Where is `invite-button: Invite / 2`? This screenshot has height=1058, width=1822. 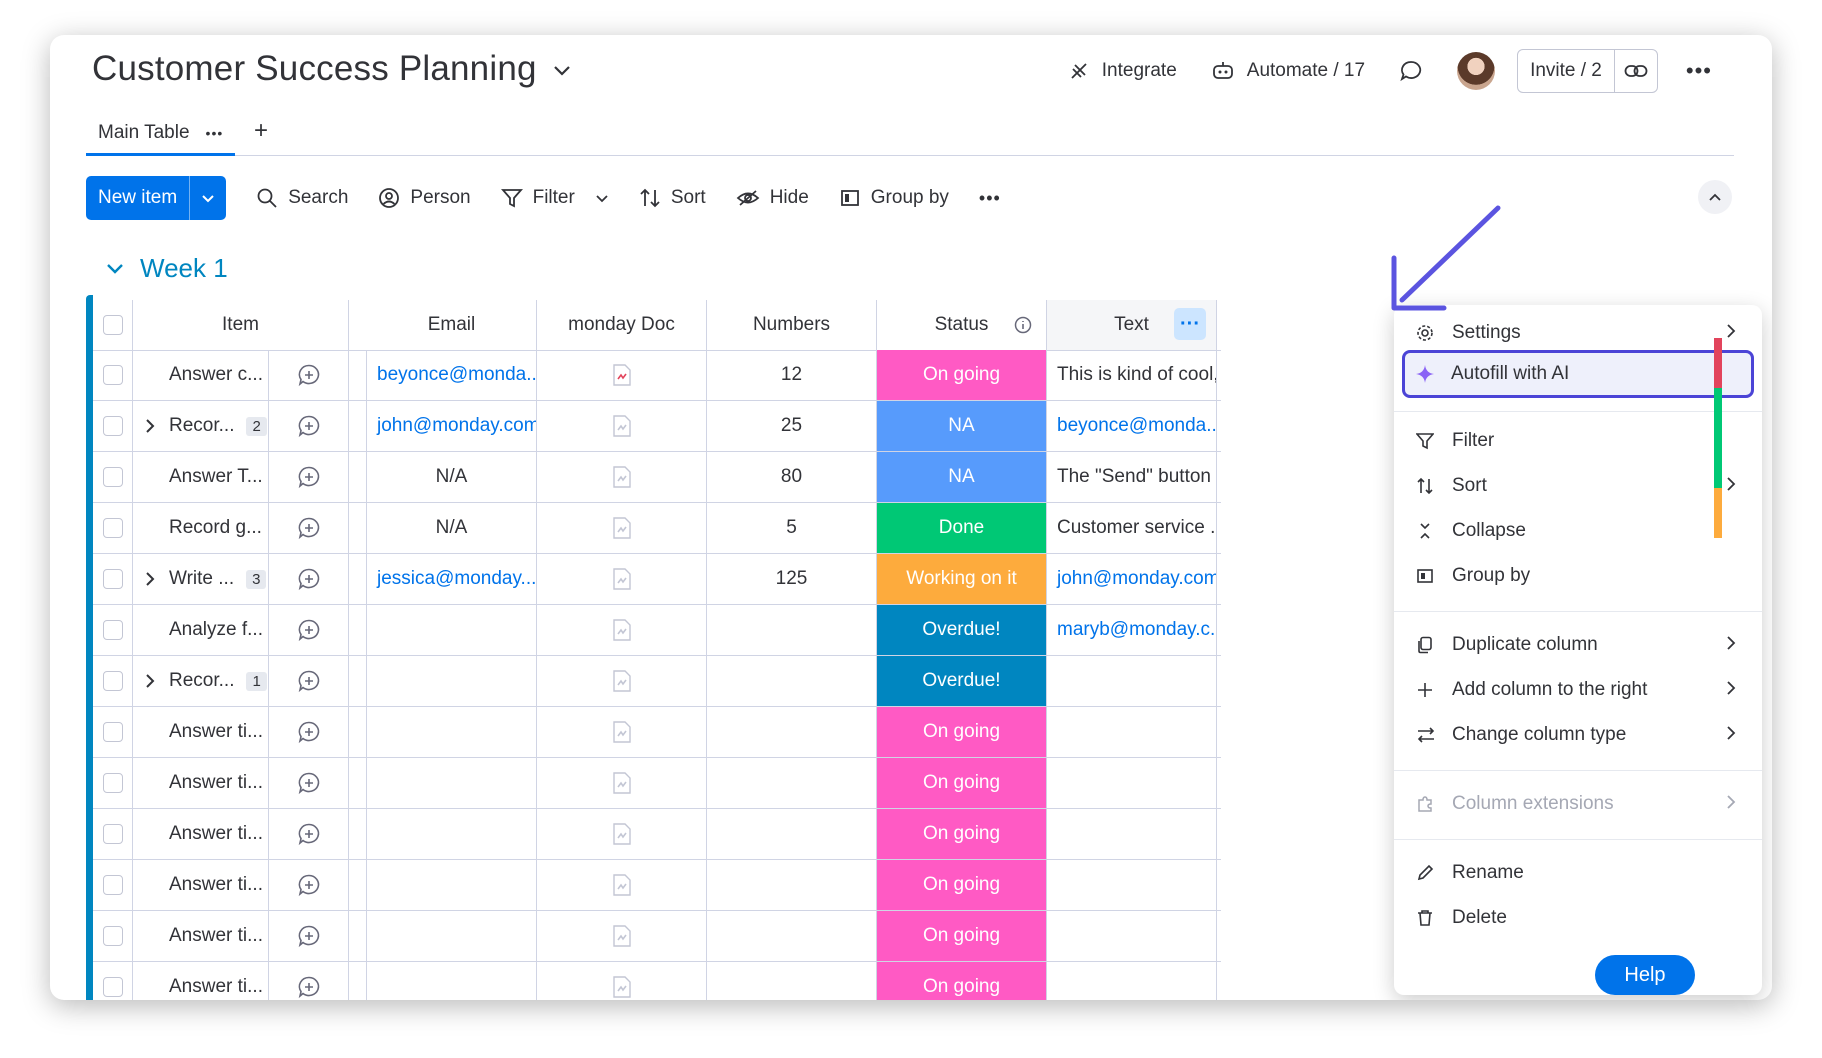
invite-button: Invite / 2 is located at coordinates (1566, 71).